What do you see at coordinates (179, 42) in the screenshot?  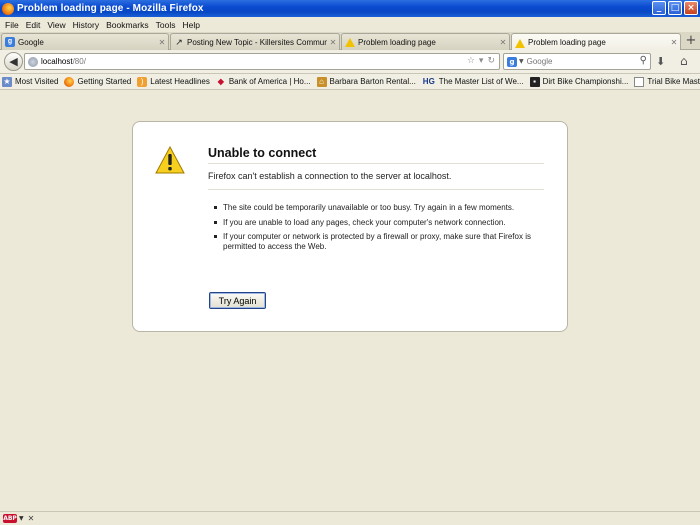 I see `hook-icon: ↗` at bounding box center [179, 42].